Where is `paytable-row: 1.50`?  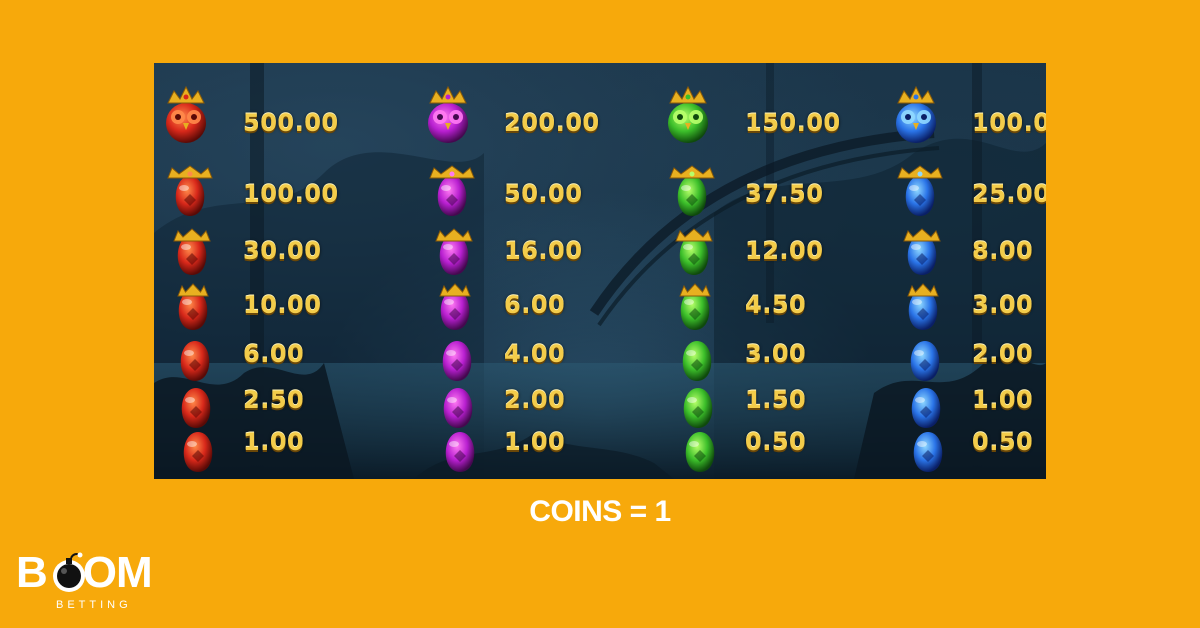 paytable-row: 1.50 is located at coordinates (773, 403).